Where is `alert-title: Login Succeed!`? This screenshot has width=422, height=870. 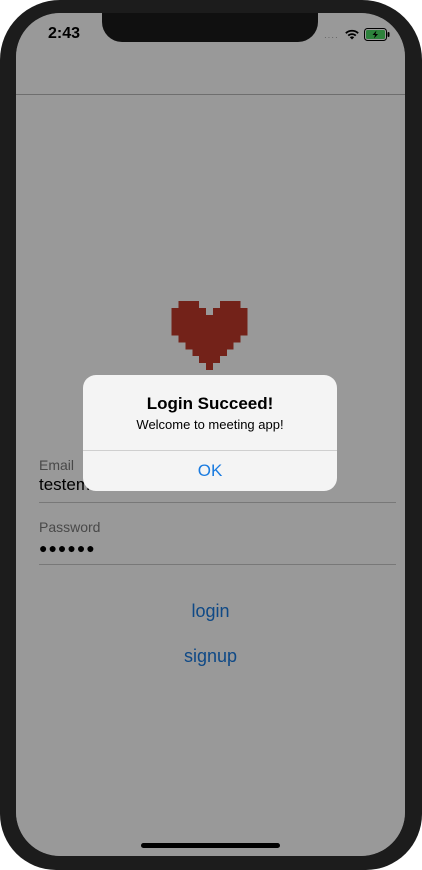
alert-title: Login Succeed! is located at coordinates (210, 403).